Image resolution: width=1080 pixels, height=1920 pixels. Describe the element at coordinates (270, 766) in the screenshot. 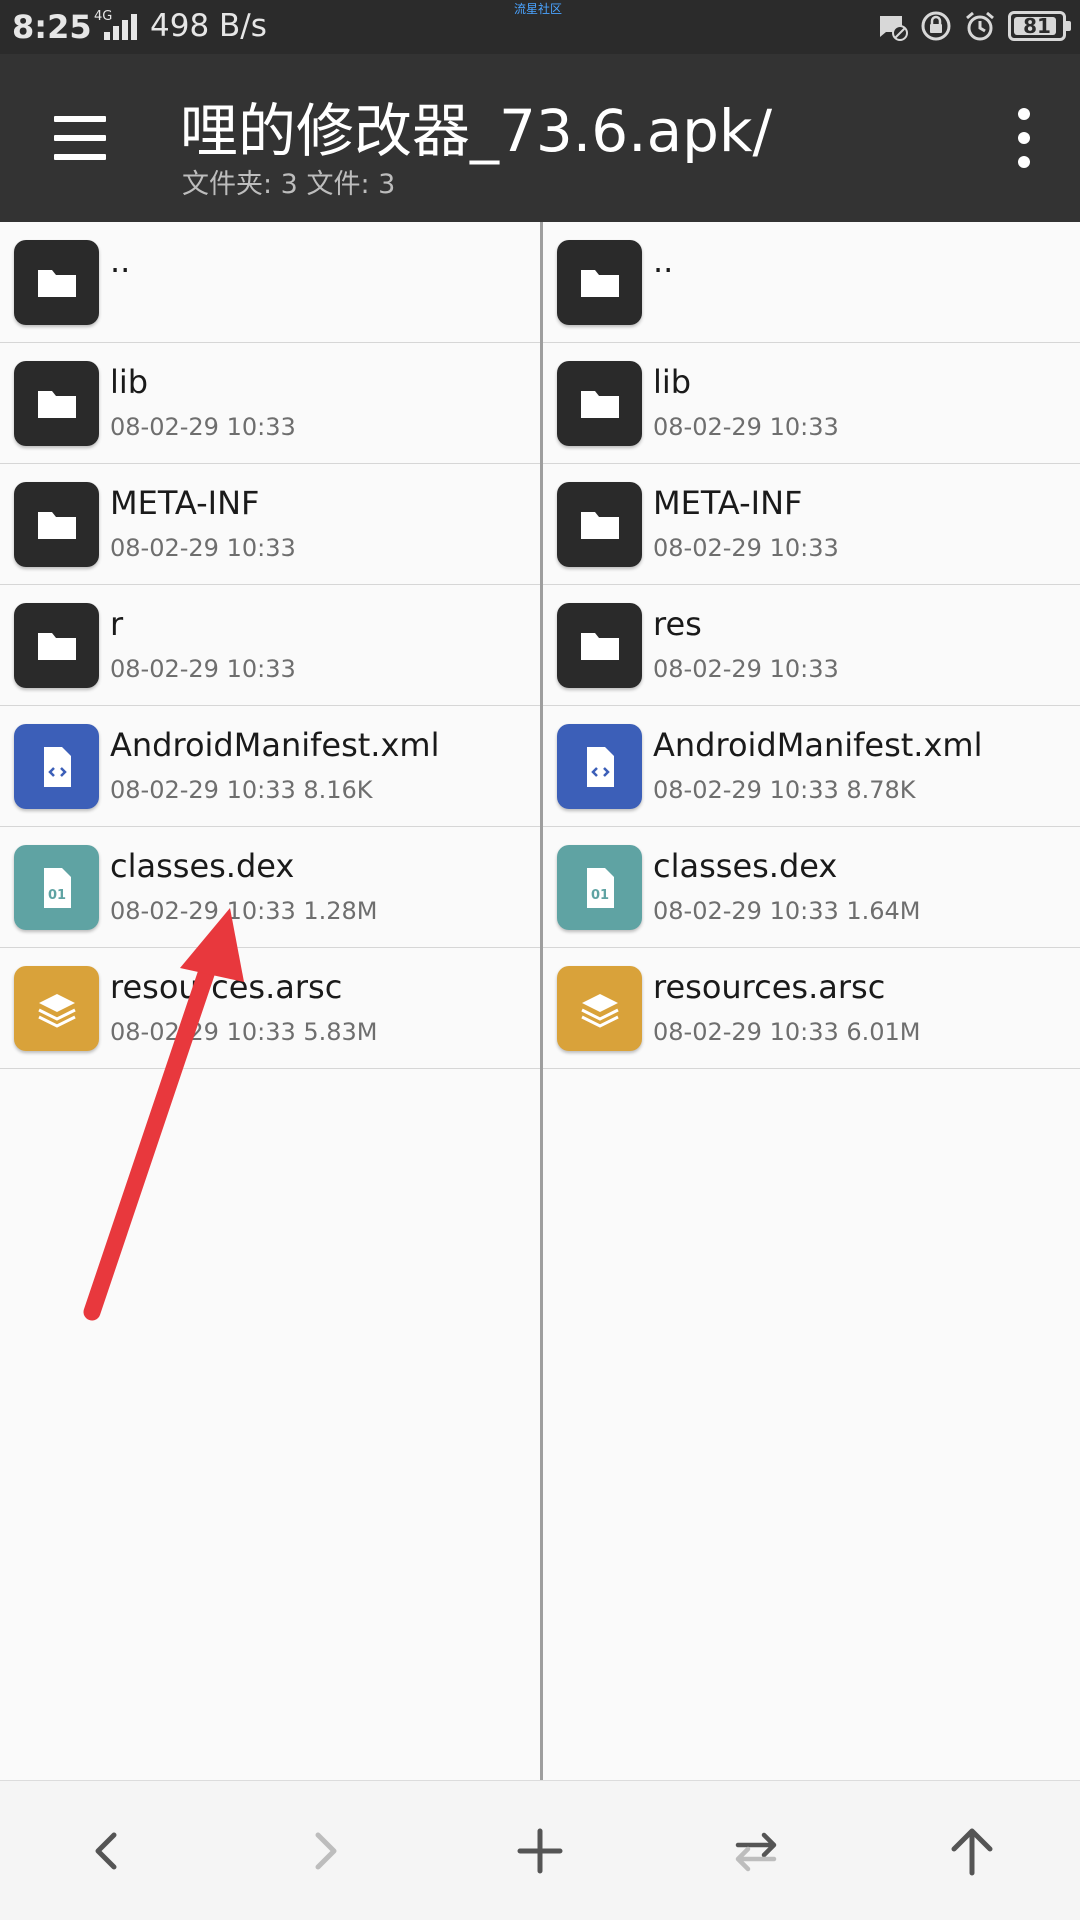

I see `file-list-item: AndroidManifest.xml 08-02-29 10:33 8.16K` at that location.